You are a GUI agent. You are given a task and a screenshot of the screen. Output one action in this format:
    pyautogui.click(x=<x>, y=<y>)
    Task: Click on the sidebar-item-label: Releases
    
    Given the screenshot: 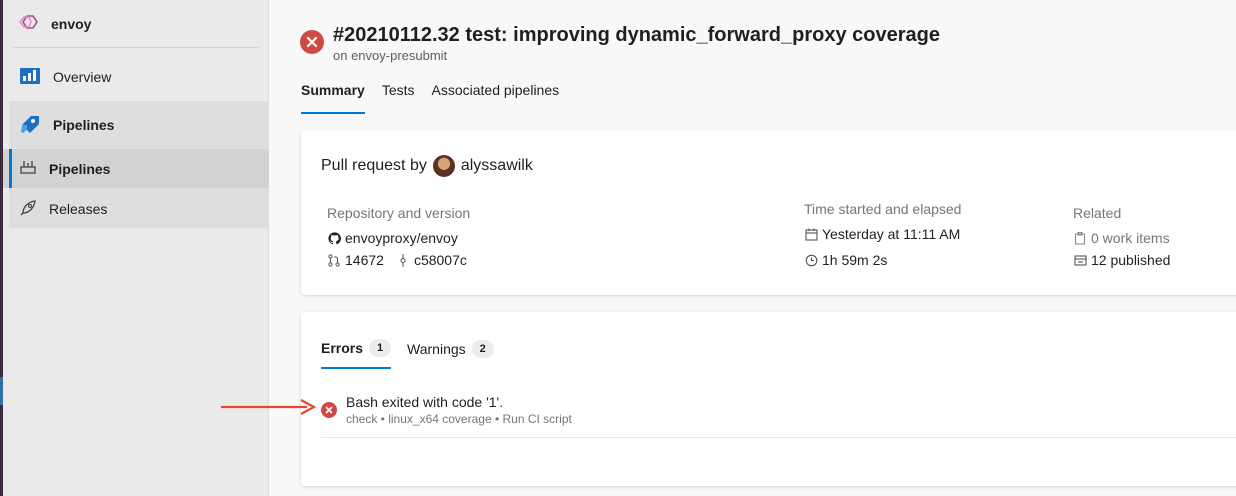 What is the action you would take?
    pyautogui.click(x=78, y=209)
    